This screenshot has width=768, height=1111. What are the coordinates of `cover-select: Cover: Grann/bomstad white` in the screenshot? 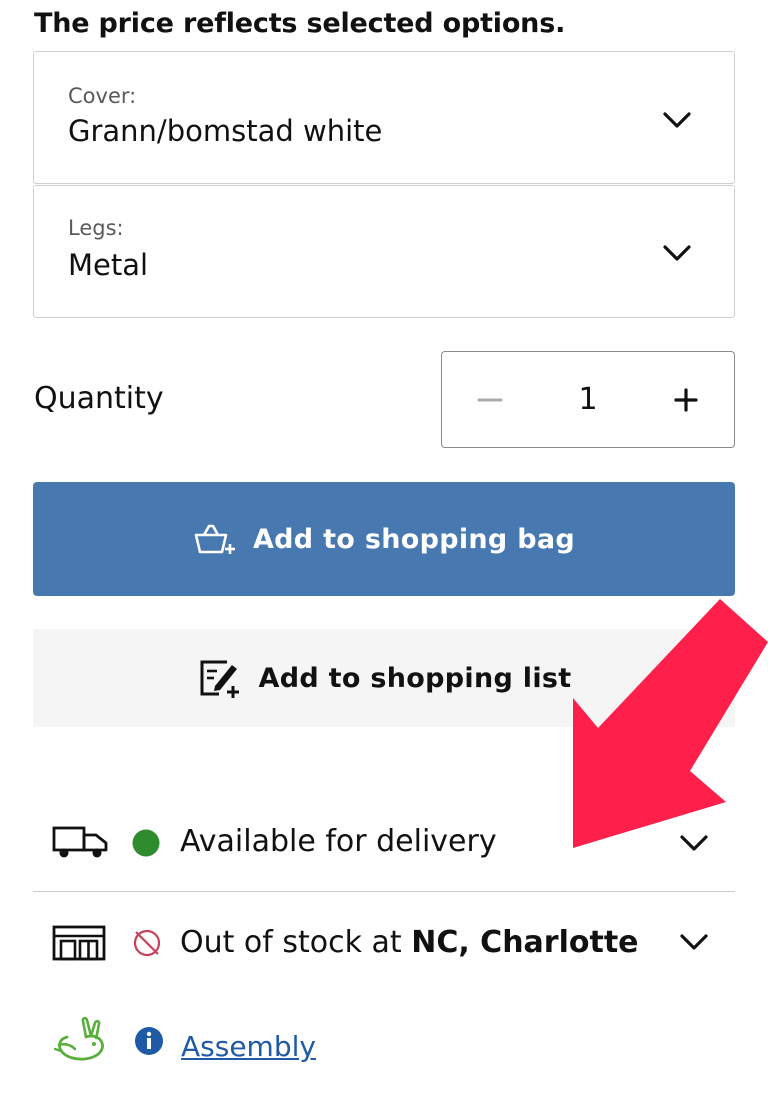 It's located at (384, 117).